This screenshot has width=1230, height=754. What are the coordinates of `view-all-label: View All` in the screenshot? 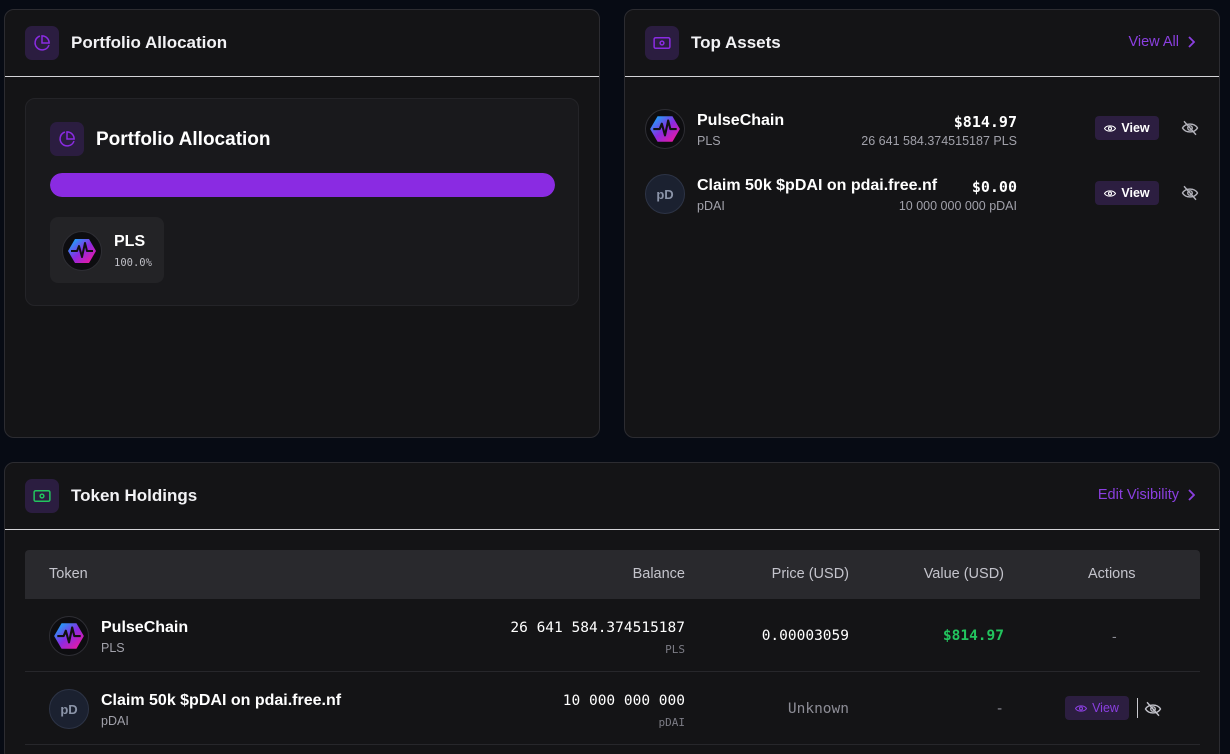 It's located at (1153, 42).